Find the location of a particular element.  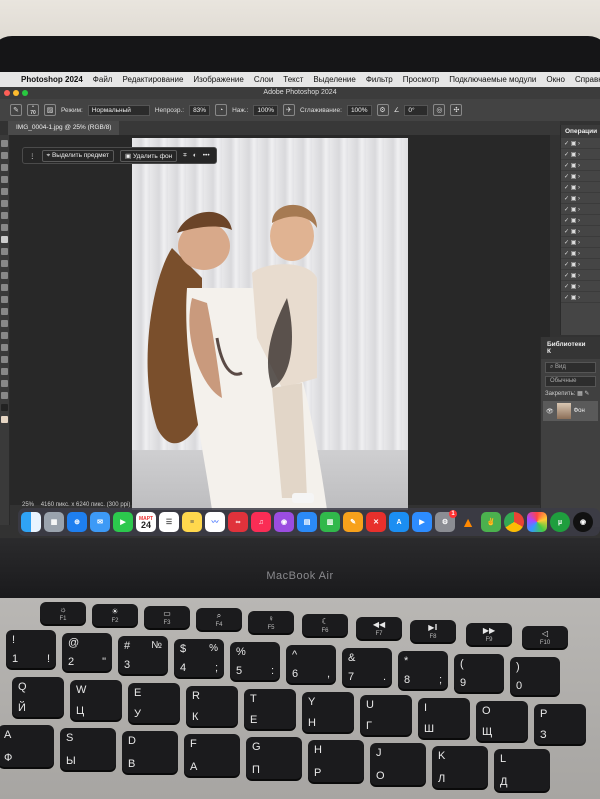

lock-brush-icon: ✎ is located at coordinates (586, 394).